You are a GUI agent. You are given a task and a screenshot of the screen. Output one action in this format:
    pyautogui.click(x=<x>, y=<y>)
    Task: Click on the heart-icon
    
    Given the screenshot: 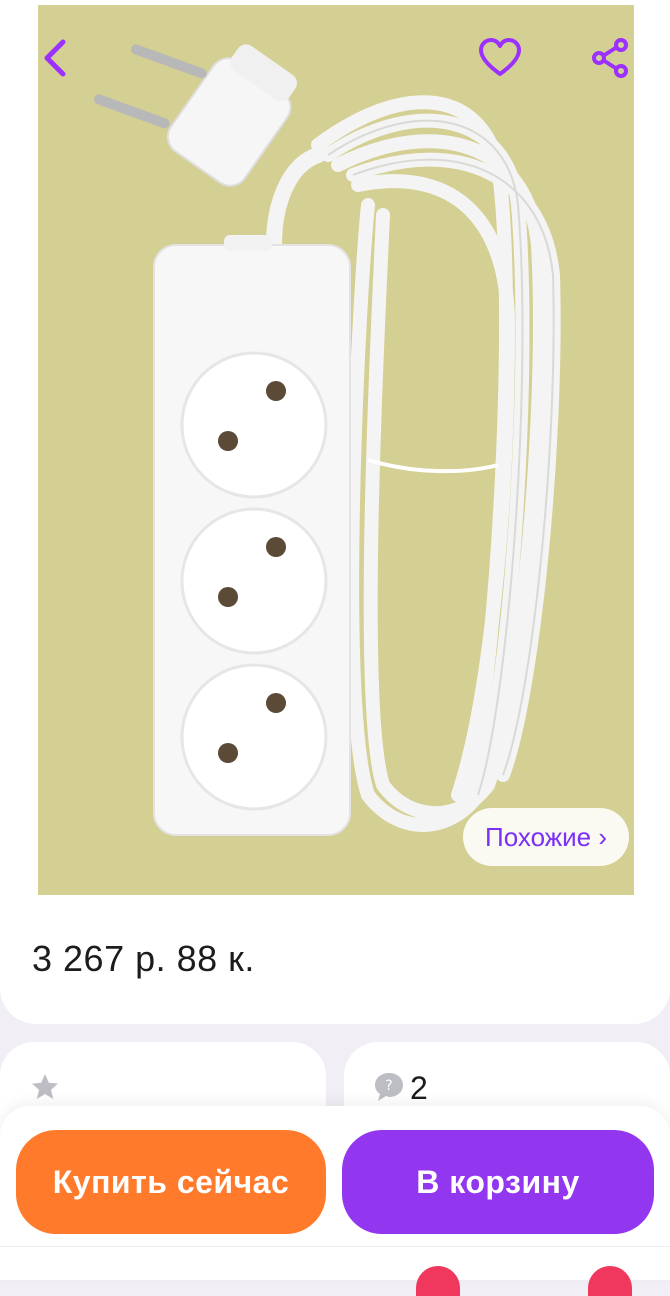 What is the action you would take?
    pyautogui.click(x=500, y=57)
    